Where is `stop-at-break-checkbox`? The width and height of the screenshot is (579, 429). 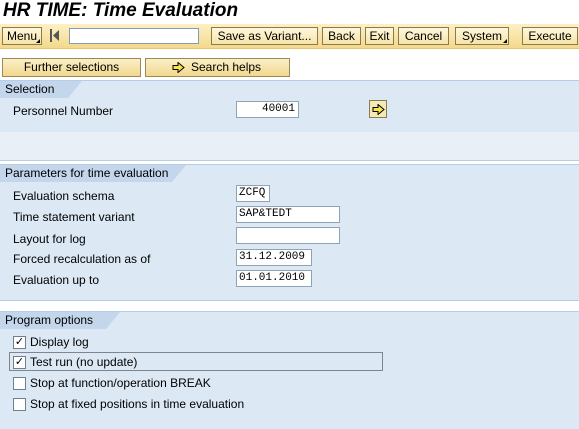
stop-at-break-checkbox is located at coordinates (19, 383).